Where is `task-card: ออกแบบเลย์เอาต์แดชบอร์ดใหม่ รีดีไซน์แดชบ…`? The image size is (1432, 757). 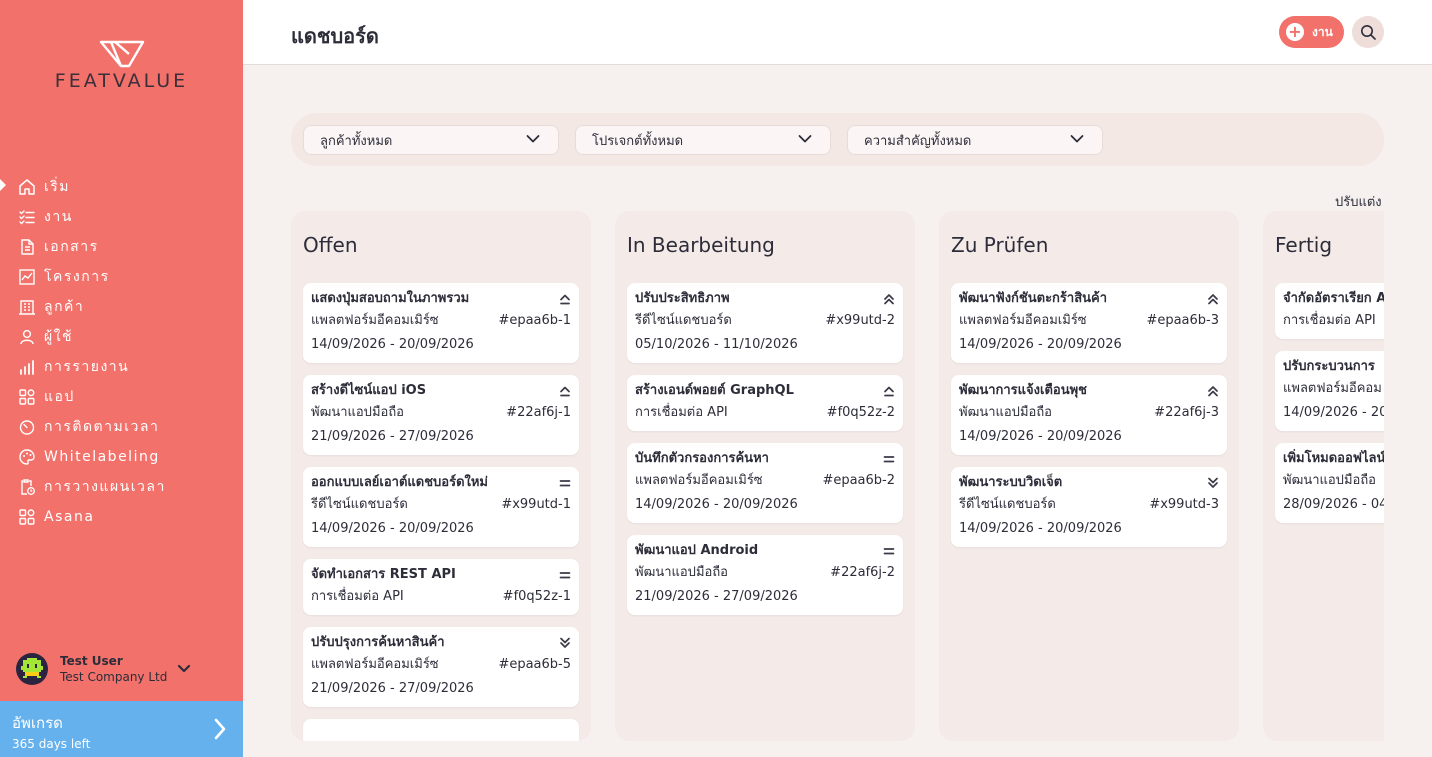
task-card: ออกแบบเลย์เอาต์แดชบอร์ดใหม่ รีดีไซน์แดชบ… is located at coordinates (441, 507).